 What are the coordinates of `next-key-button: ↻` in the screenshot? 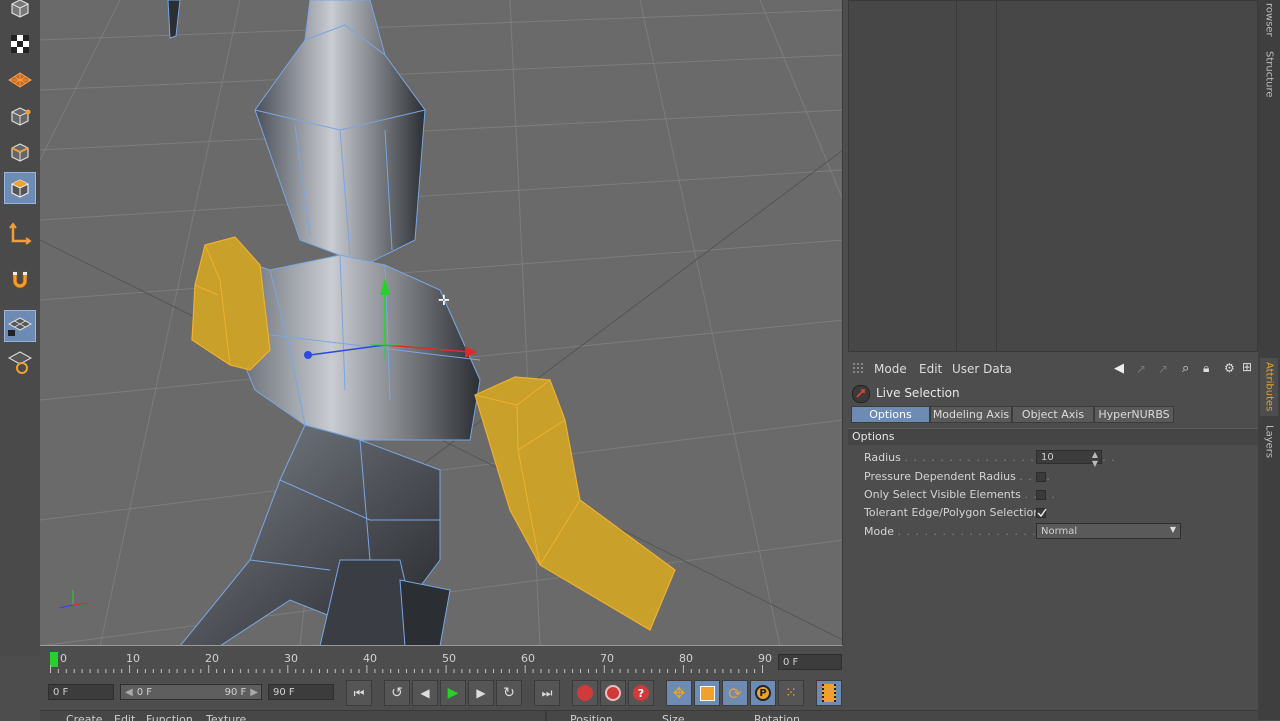 It's located at (509, 693).